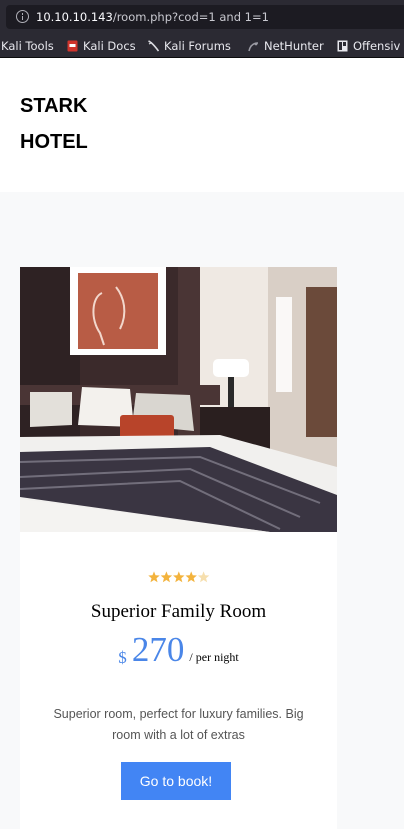 This screenshot has width=404, height=829. What do you see at coordinates (153, 46) in the screenshot?
I see `kali-forums-icon` at bounding box center [153, 46].